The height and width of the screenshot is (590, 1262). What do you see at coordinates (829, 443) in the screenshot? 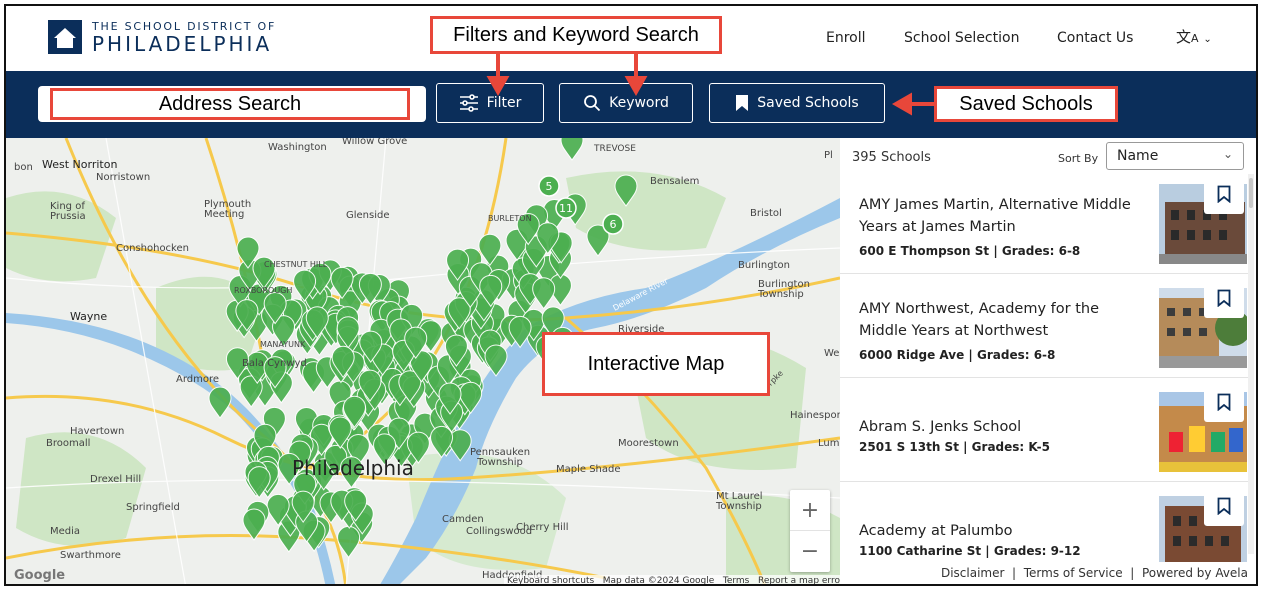
I see `map-label: Lum` at bounding box center [829, 443].